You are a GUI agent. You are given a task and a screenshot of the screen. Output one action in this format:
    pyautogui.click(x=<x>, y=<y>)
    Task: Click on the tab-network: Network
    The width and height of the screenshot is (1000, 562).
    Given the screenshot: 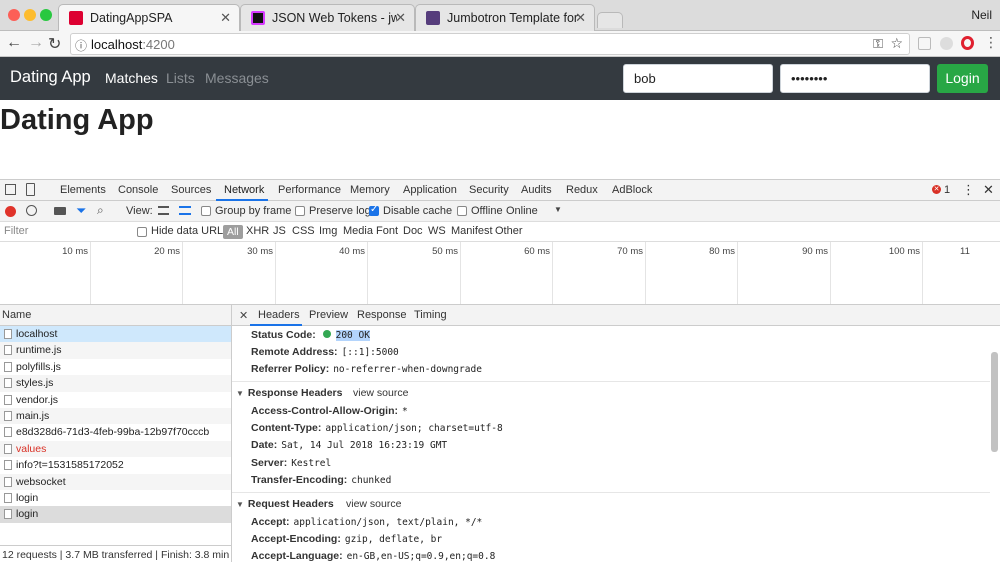 What is the action you would take?
    pyautogui.click(x=244, y=190)
    